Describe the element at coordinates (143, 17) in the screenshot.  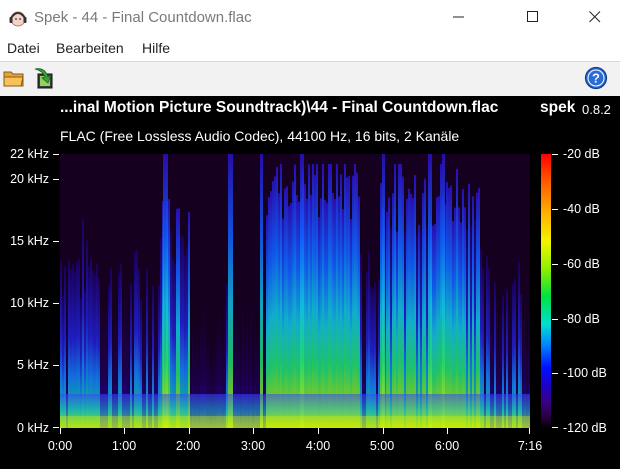
I see `window-title: Spek - 44 - Final Countdown.flac` at that location.